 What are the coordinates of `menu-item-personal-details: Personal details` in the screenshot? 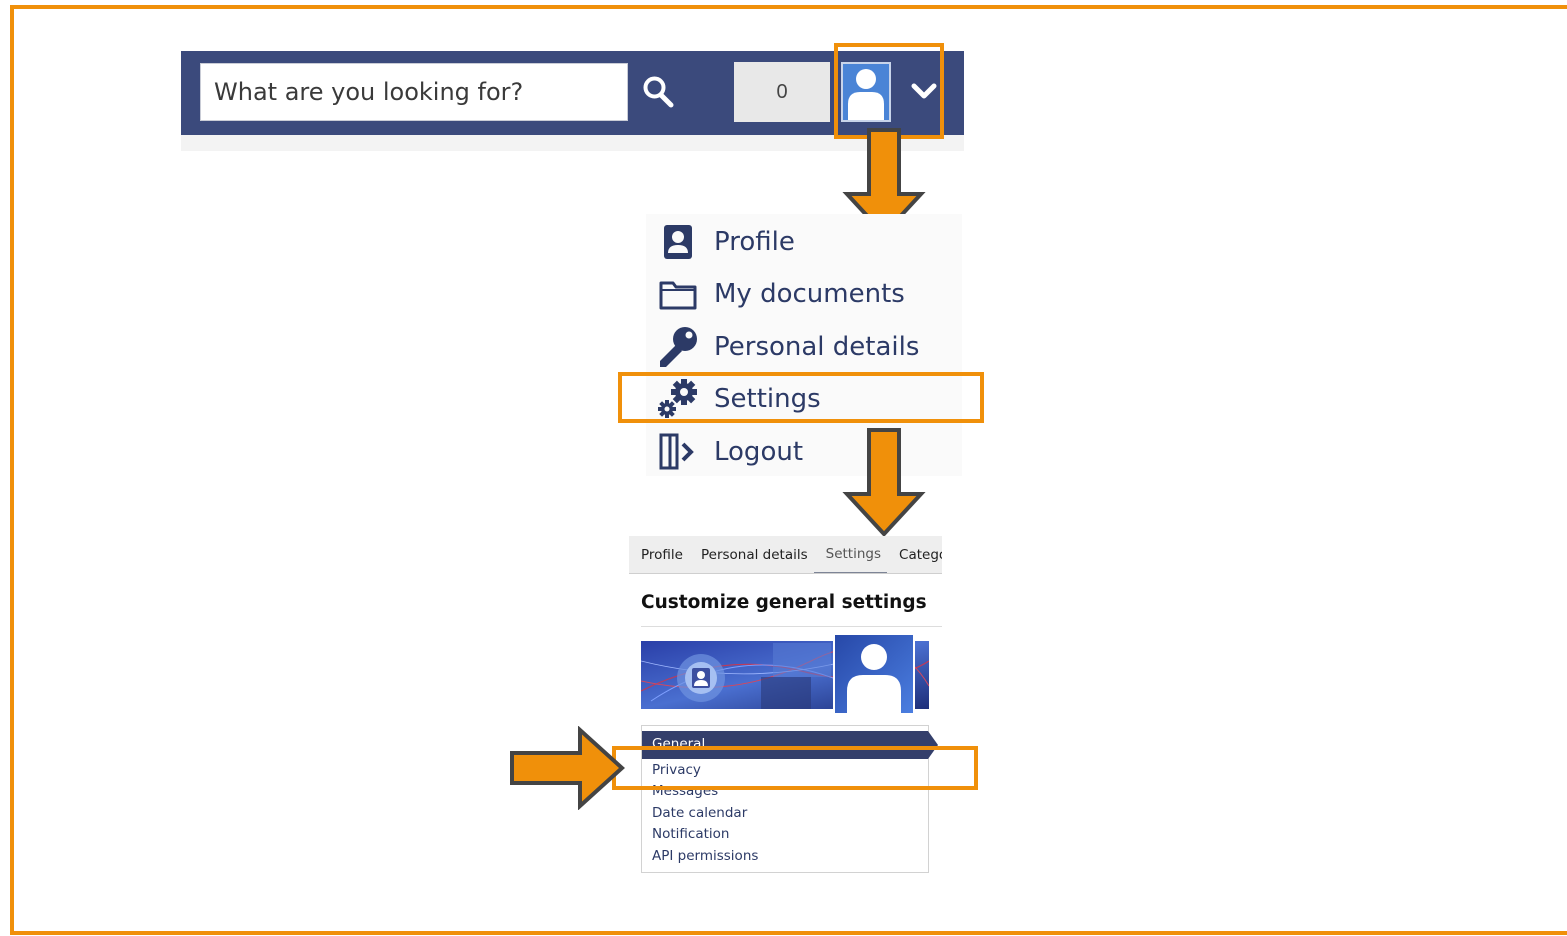 It's located at (787, 347).